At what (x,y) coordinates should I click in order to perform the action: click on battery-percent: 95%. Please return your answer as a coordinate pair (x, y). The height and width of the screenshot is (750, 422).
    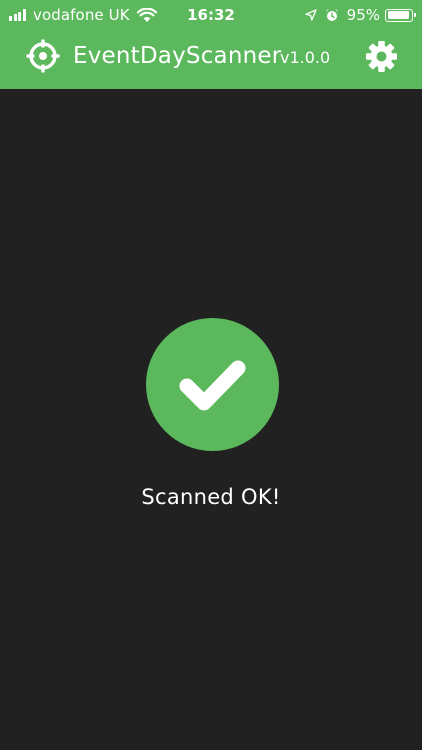
    Looking at the image, I should click on (363, 15).